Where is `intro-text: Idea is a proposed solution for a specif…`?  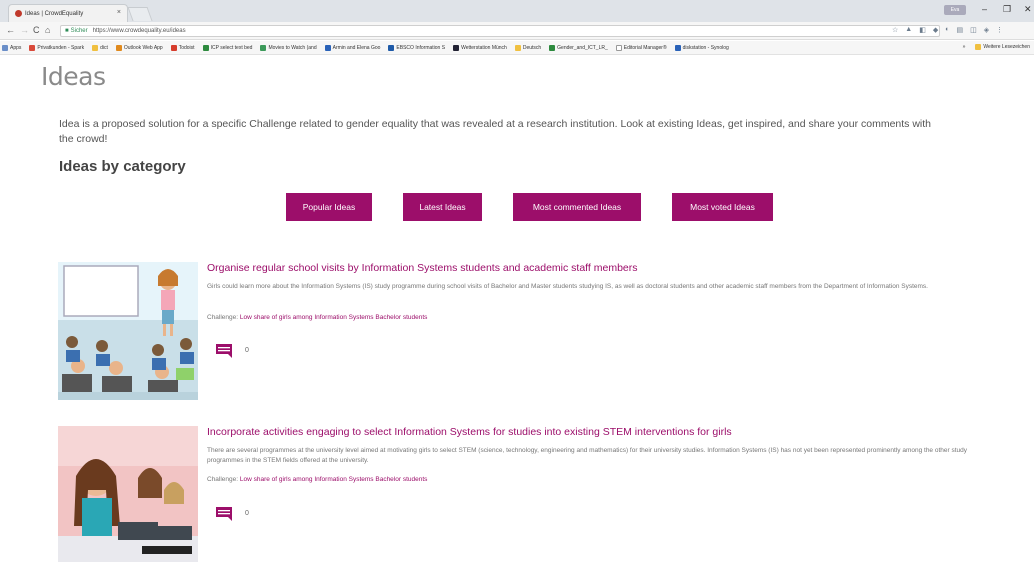
intro-text: Idea is a proposed solution for a specif… is located at coordinates (495, 131).